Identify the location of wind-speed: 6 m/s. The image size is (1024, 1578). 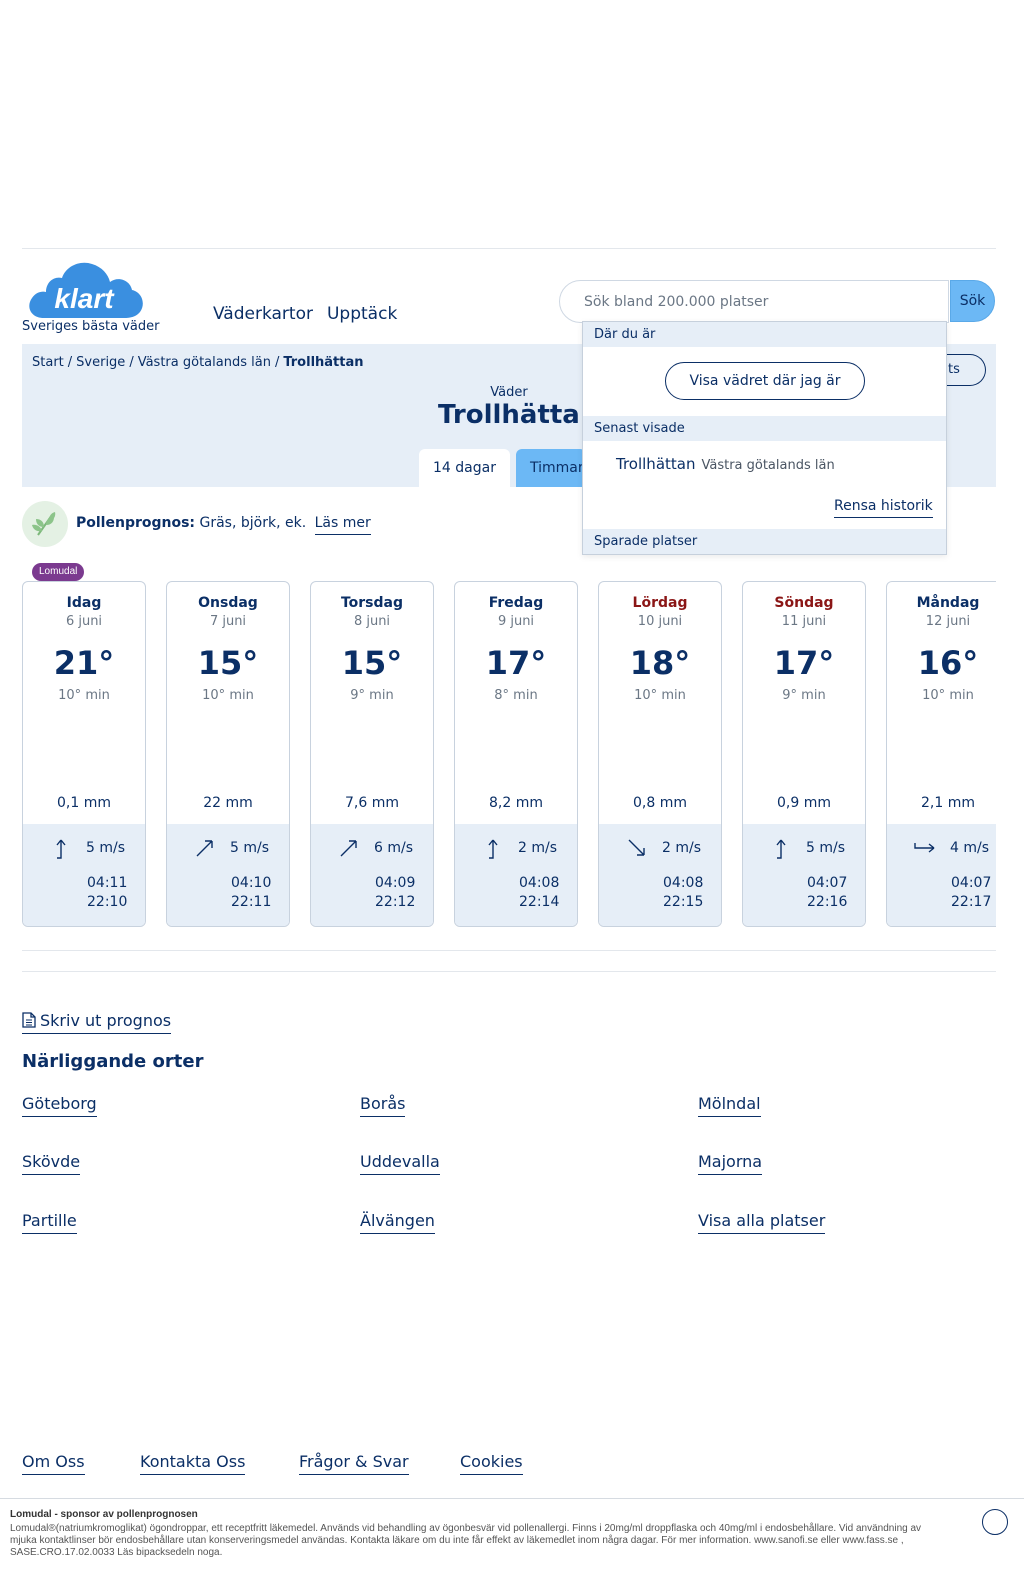
(394, 848).